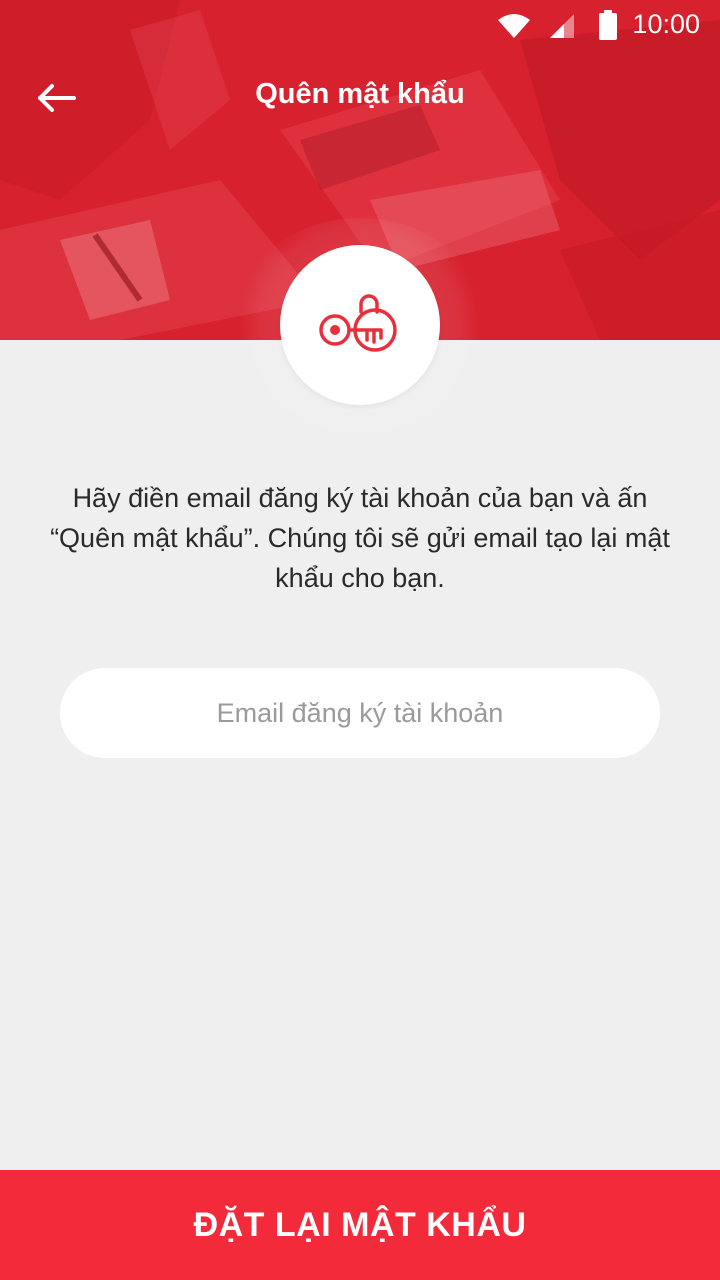  What do you see at coordinates (666, 24) in the screenshot?
I see `status-time: 10:00` at bounding box center [666, 24].